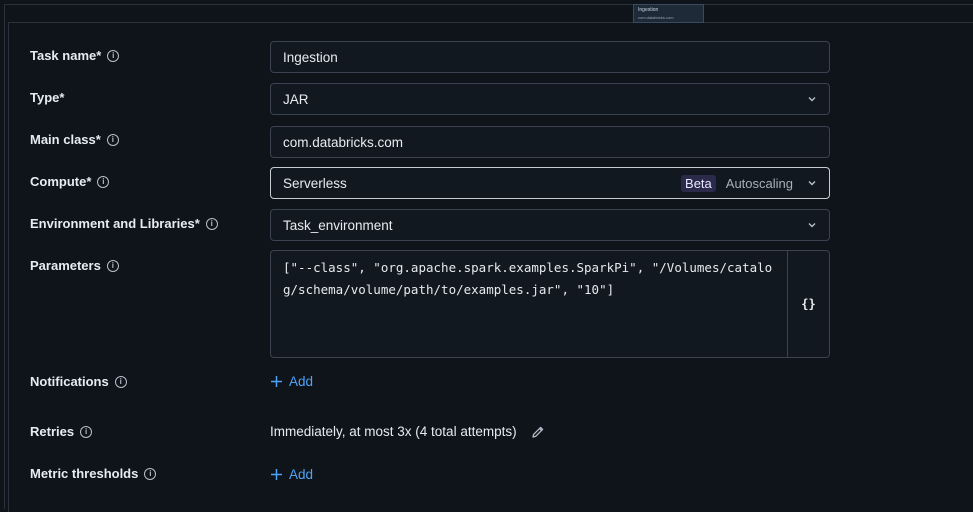  I want to click on parameters-label: Parameters i, so click(74, 265).